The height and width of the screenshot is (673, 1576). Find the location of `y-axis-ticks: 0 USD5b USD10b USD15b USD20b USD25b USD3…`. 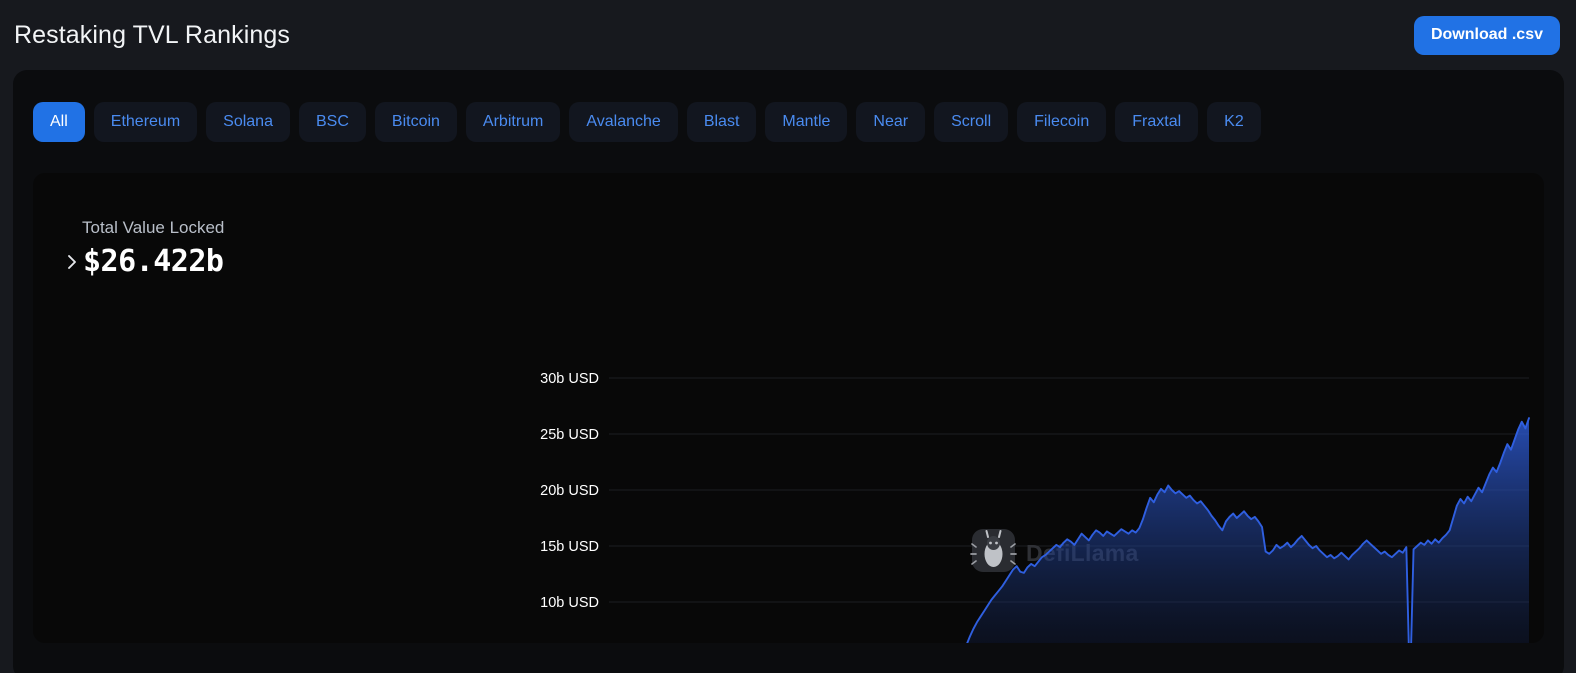

y-axis-ticks: 0 USD5b USD10b USD15b USD20b USD25b USD3… is located at coordinates (569, 491).